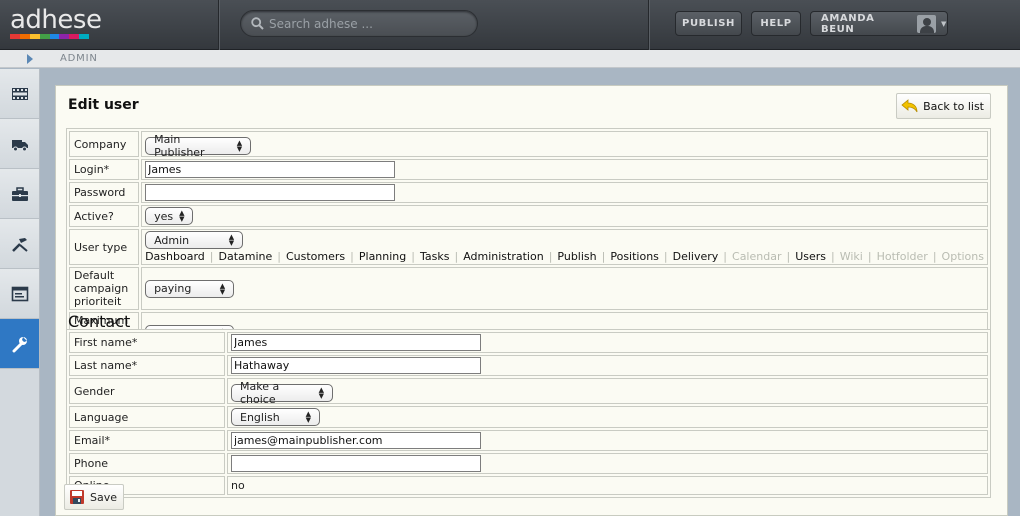 The image size is (1020, 516). I want to click on logo-text: adhese, so click(56, 20).